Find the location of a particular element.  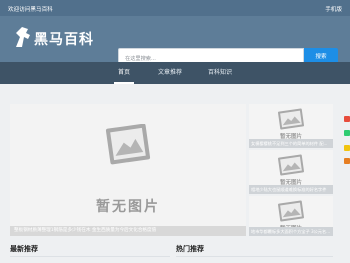

latest-section-title: 最新推荐 is located at coordinates (24, 249).